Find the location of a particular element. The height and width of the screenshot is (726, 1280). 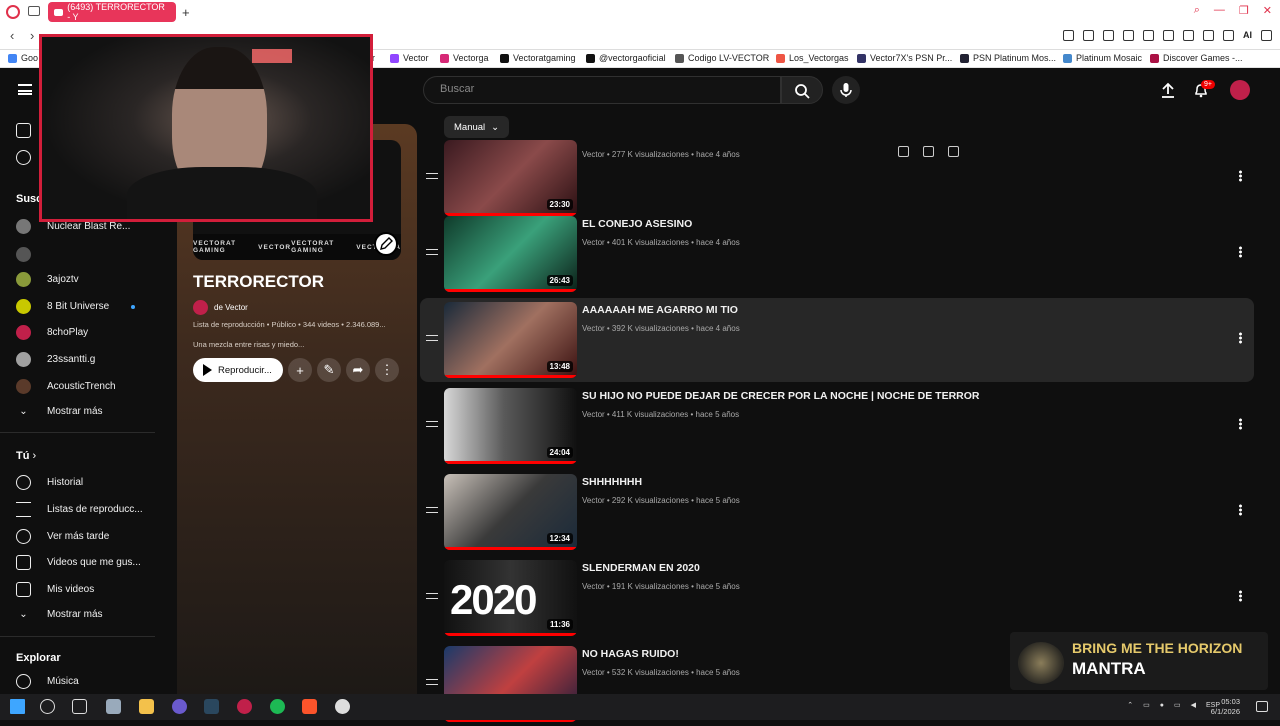

bookmark-item: Vectoratgaming is located at coordinates (538, 58).